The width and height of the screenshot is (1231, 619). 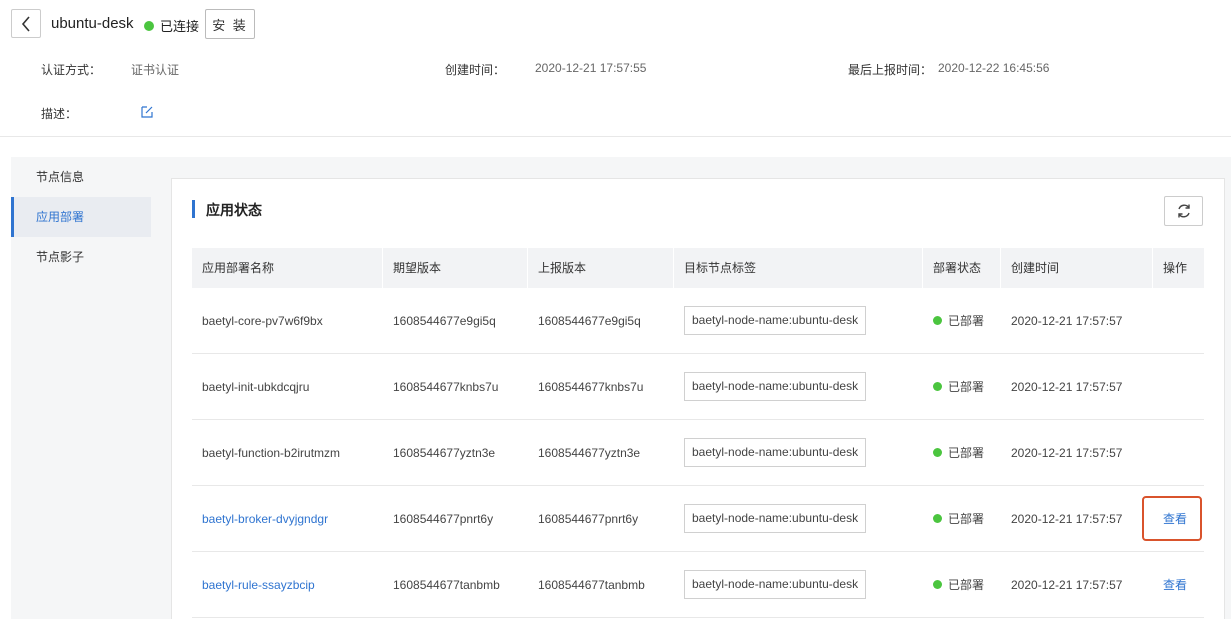 I want to click on app-name: baetyl-init-ubkdcqjru, so click(x=256, y=386).